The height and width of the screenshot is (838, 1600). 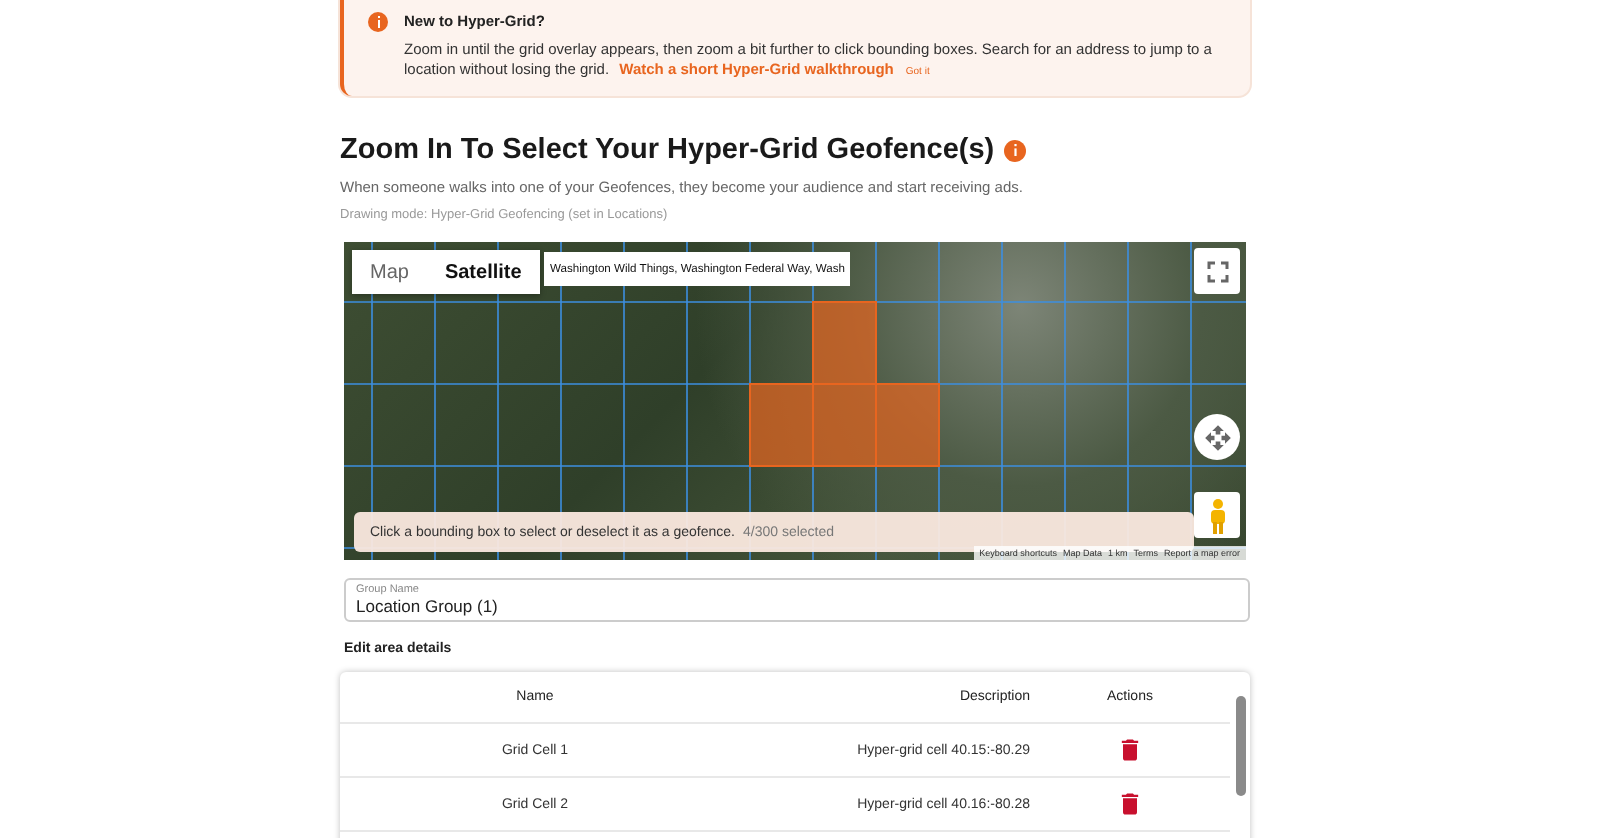 I want to click on street-view-button, so click(x=1217, y=515).